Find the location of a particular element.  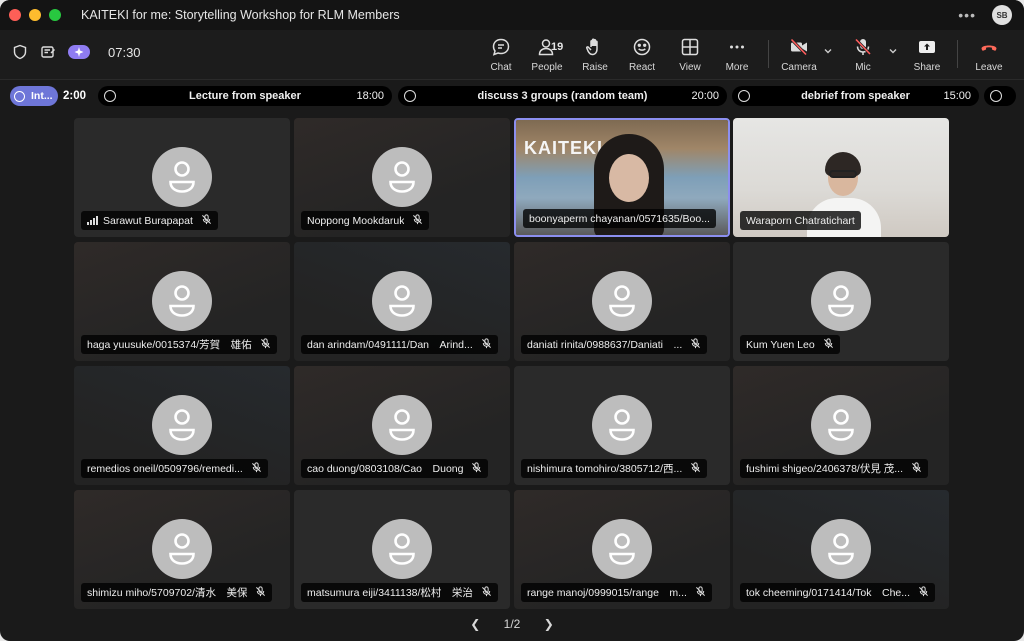

camera-button: Camera is located at coordinates (799, 55).